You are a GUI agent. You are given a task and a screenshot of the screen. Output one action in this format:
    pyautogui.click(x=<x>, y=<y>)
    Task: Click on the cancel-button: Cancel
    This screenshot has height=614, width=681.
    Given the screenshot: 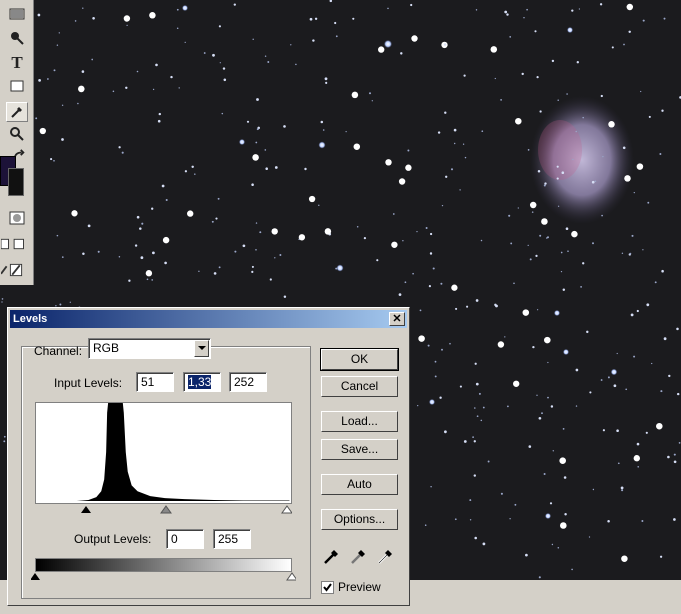 What is the action you would take?
    pyautogui.click(x=359, y=386)
    